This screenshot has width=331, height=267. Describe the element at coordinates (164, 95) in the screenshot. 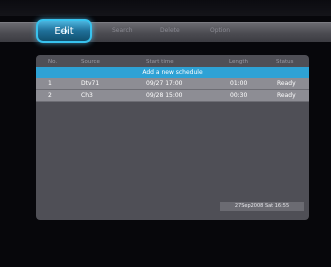

I see `cell-start-time: 09/28 15:00` at that location.